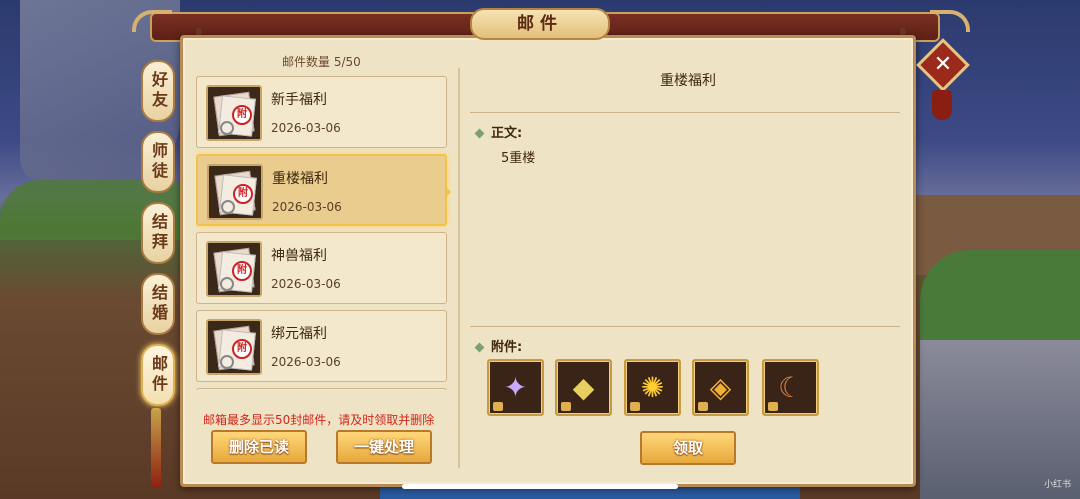 Image resolution: width=1080 pixels, height=499 pixels. Describe the element at coordinates (583, 387) in the screenshot. I see `attachment-slot: ◆` at that location.